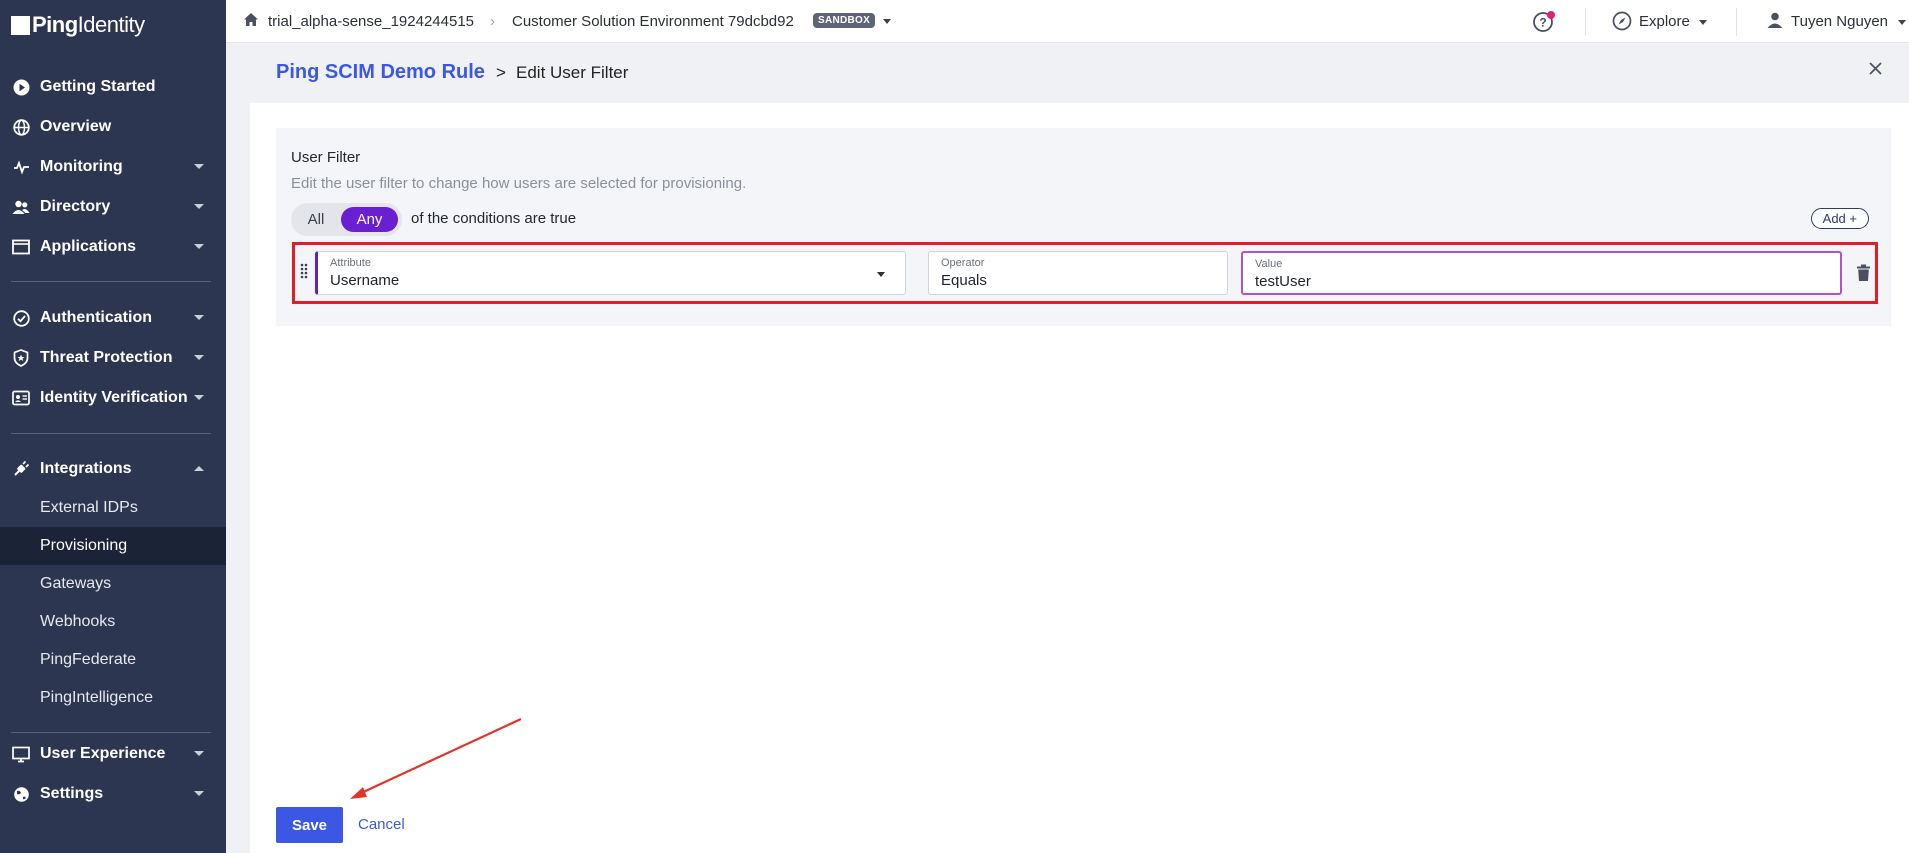 The image size is (1909, 853). Describe the element at coordinates (1541, 273) in the screenshot. I see `value-input: Value testUser` at that location.